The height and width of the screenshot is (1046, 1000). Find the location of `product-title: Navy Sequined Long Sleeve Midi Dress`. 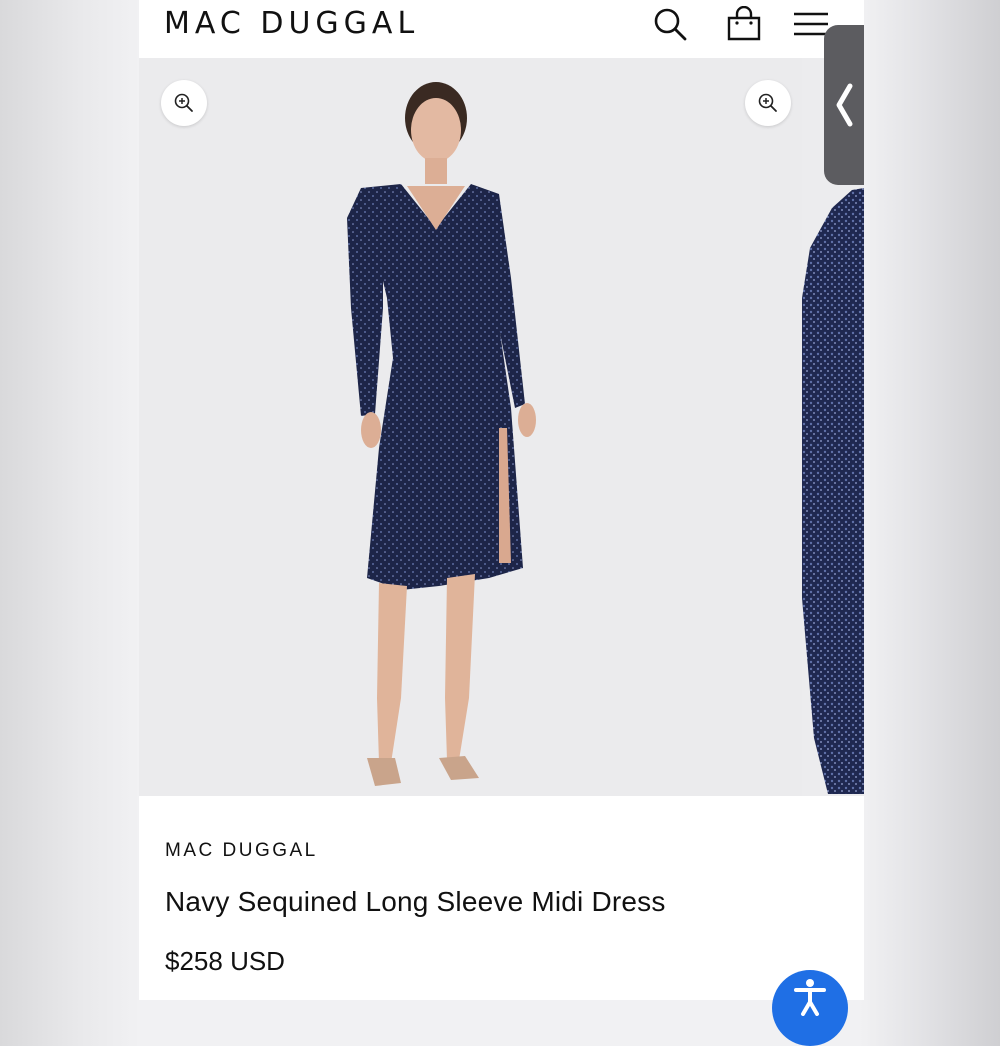

product-title: Navy Sequined Long Sleeve Midi Dress is located at coordinates (415, 901).